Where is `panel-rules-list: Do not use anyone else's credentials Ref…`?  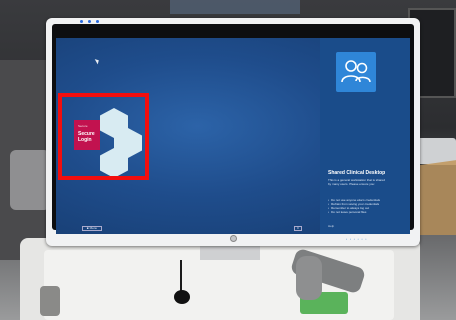 panel-rules-list: Do not use anyone else's credentials Ref… is located at coordinates (360, 206).